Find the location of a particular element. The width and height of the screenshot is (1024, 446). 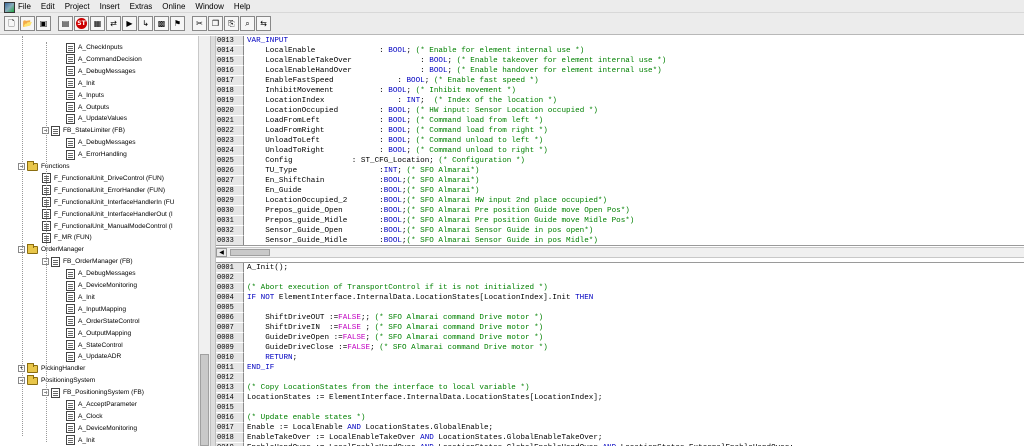

menu-project: Project is located at coordinates (77, 6).